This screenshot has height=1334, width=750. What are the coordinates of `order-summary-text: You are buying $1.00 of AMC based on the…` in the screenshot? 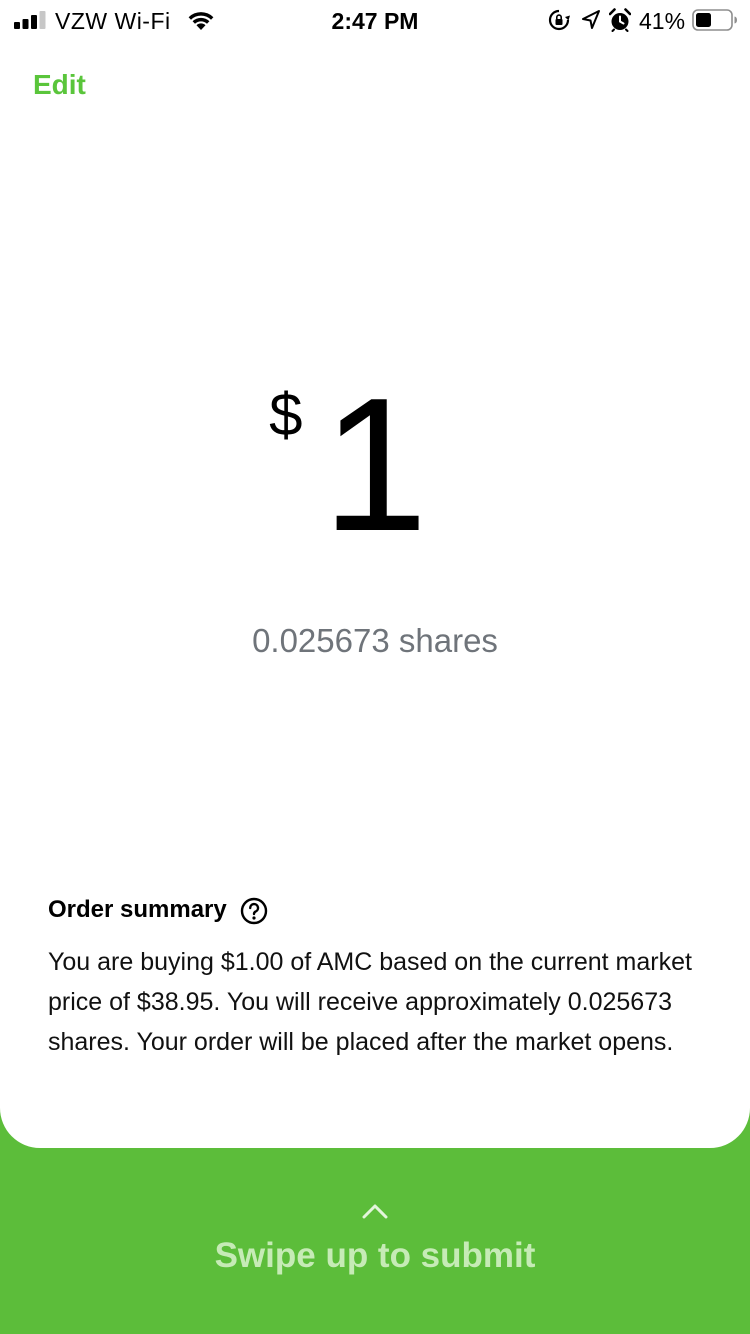 It's located at (370, 1002).